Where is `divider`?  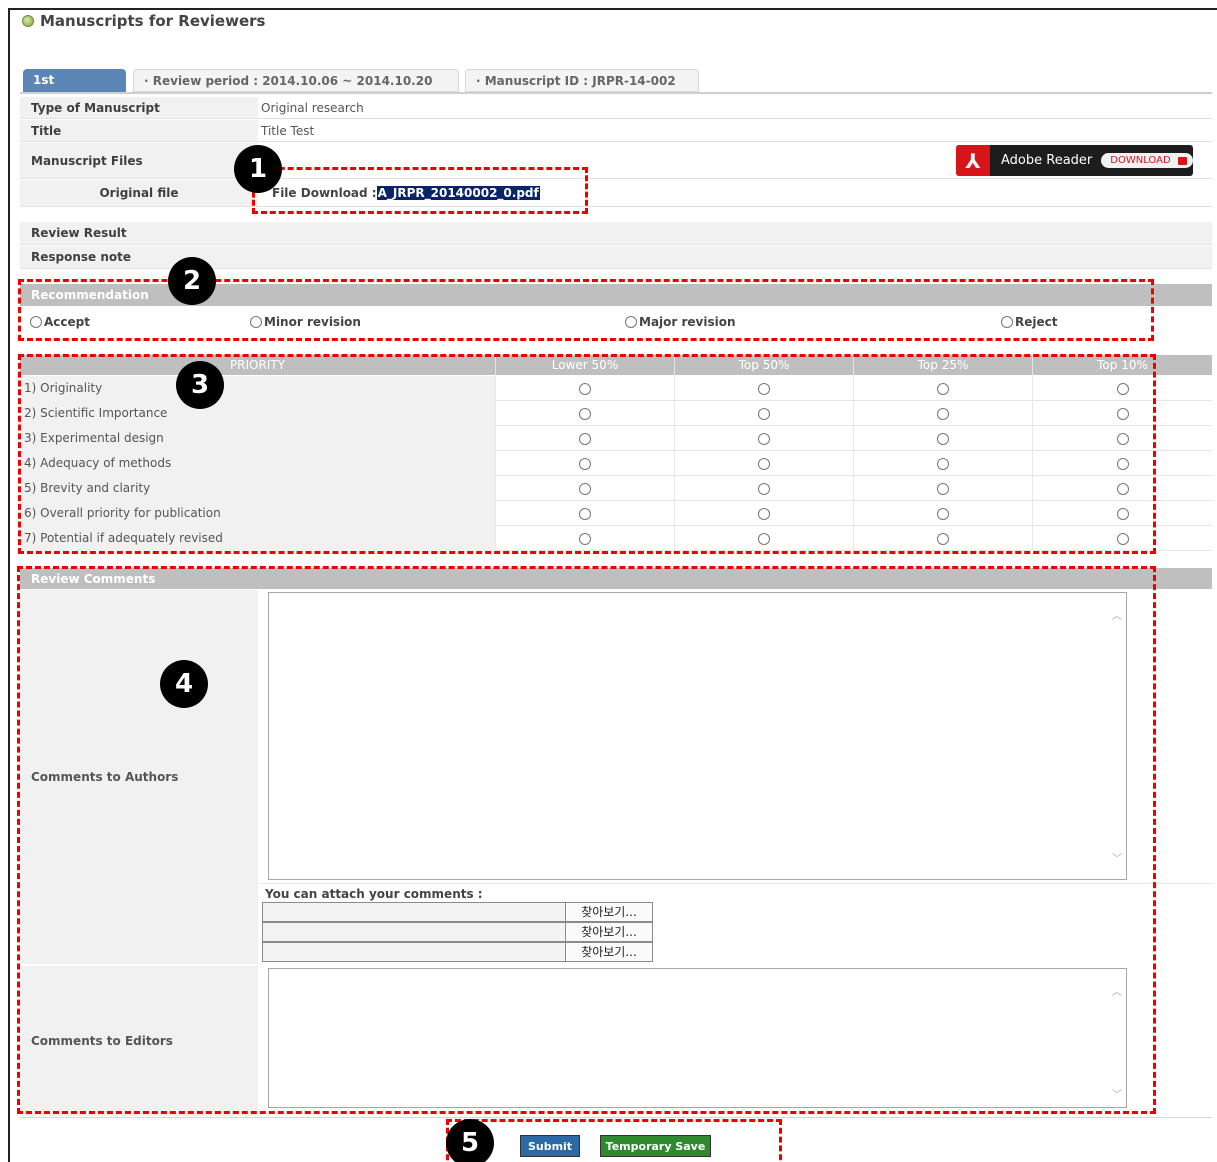
divider is located at coordinates (616, 1117).